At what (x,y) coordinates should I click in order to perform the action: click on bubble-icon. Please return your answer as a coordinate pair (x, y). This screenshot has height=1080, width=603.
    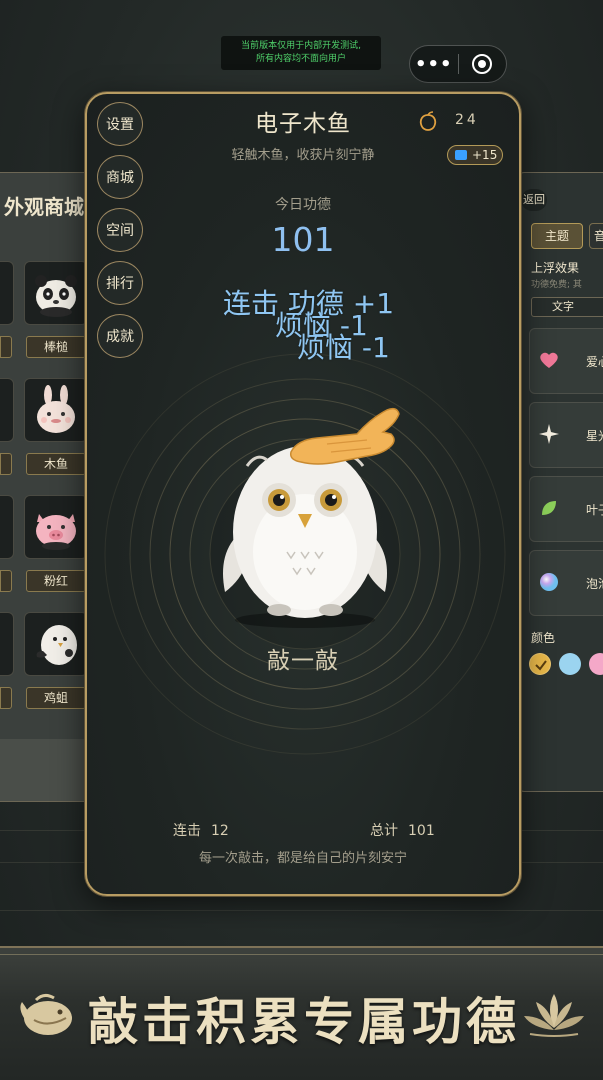
    Looking at the image, I should click on (549, 582).